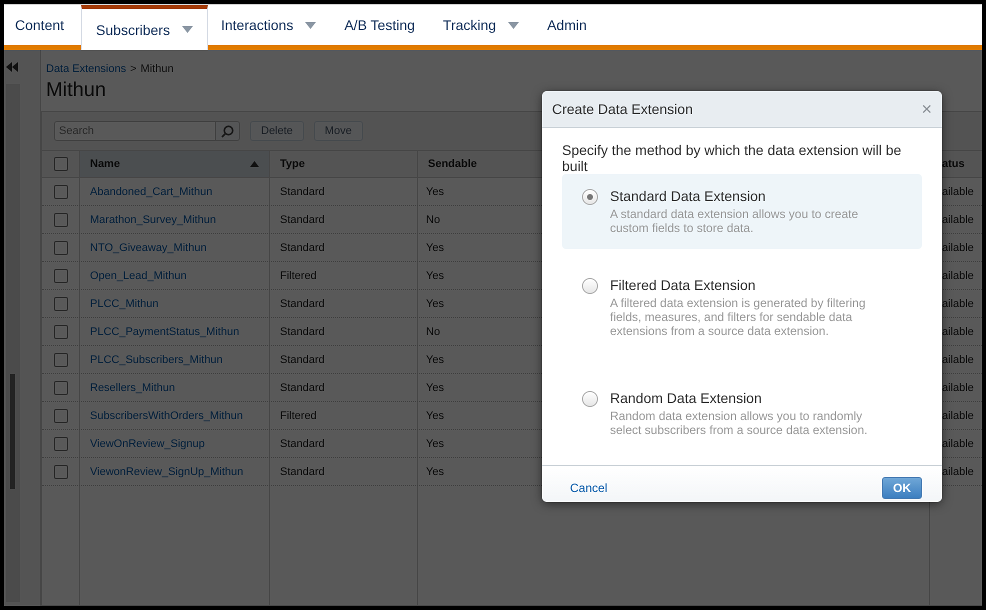  Describe the element at coordinates (902, 488) in the screenshot. I see `ok-button: OK` at that location.